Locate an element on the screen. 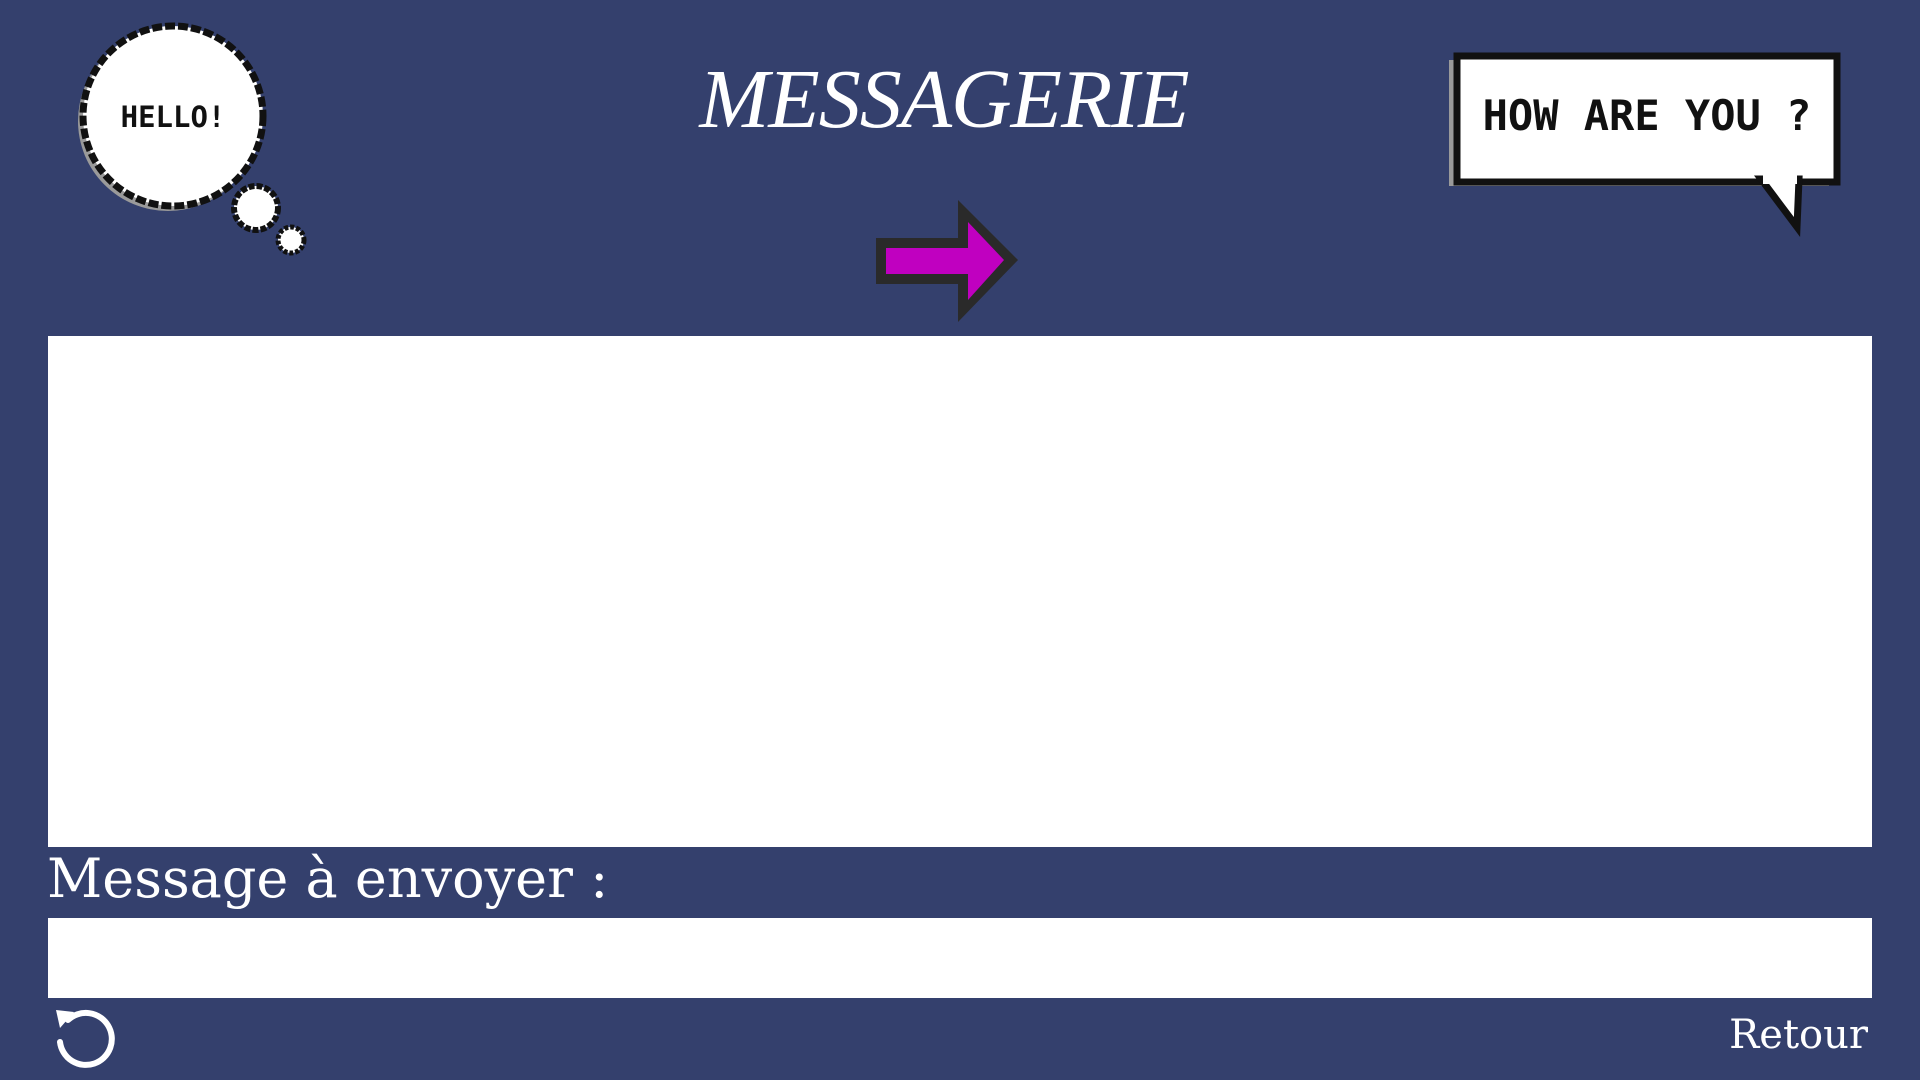 Image resolution: width=1920 pixels, height=1080 pixels. refresh-button is located at coordinates (85, 1039).